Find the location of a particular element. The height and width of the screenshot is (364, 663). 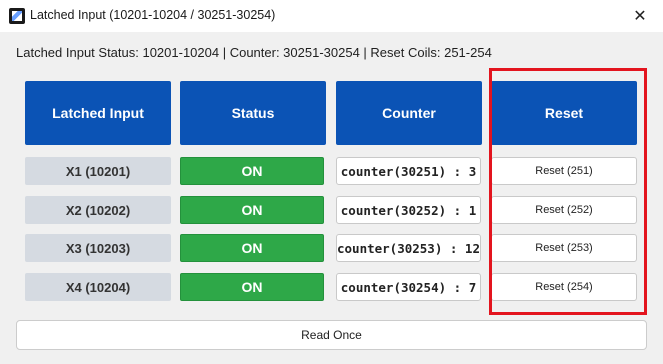

input-label-x3: X3 (10203) is located at coordinates (98, 248).